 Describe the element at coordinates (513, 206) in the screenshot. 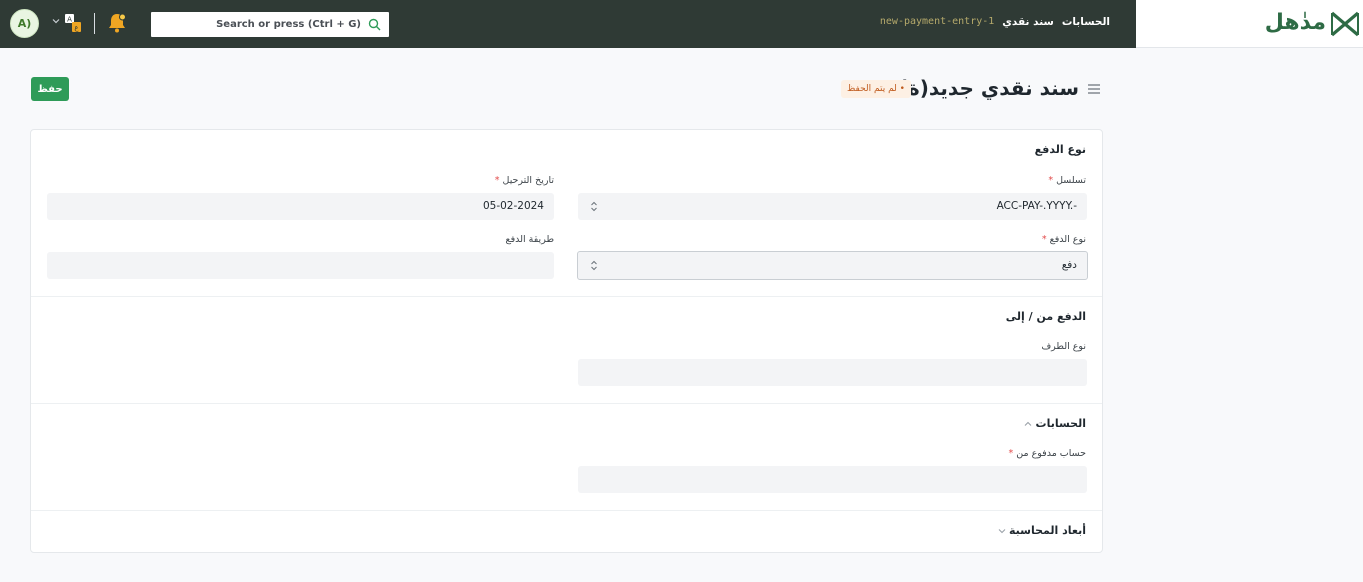

I see `posting-date-value: 05-02-2024` at that location.